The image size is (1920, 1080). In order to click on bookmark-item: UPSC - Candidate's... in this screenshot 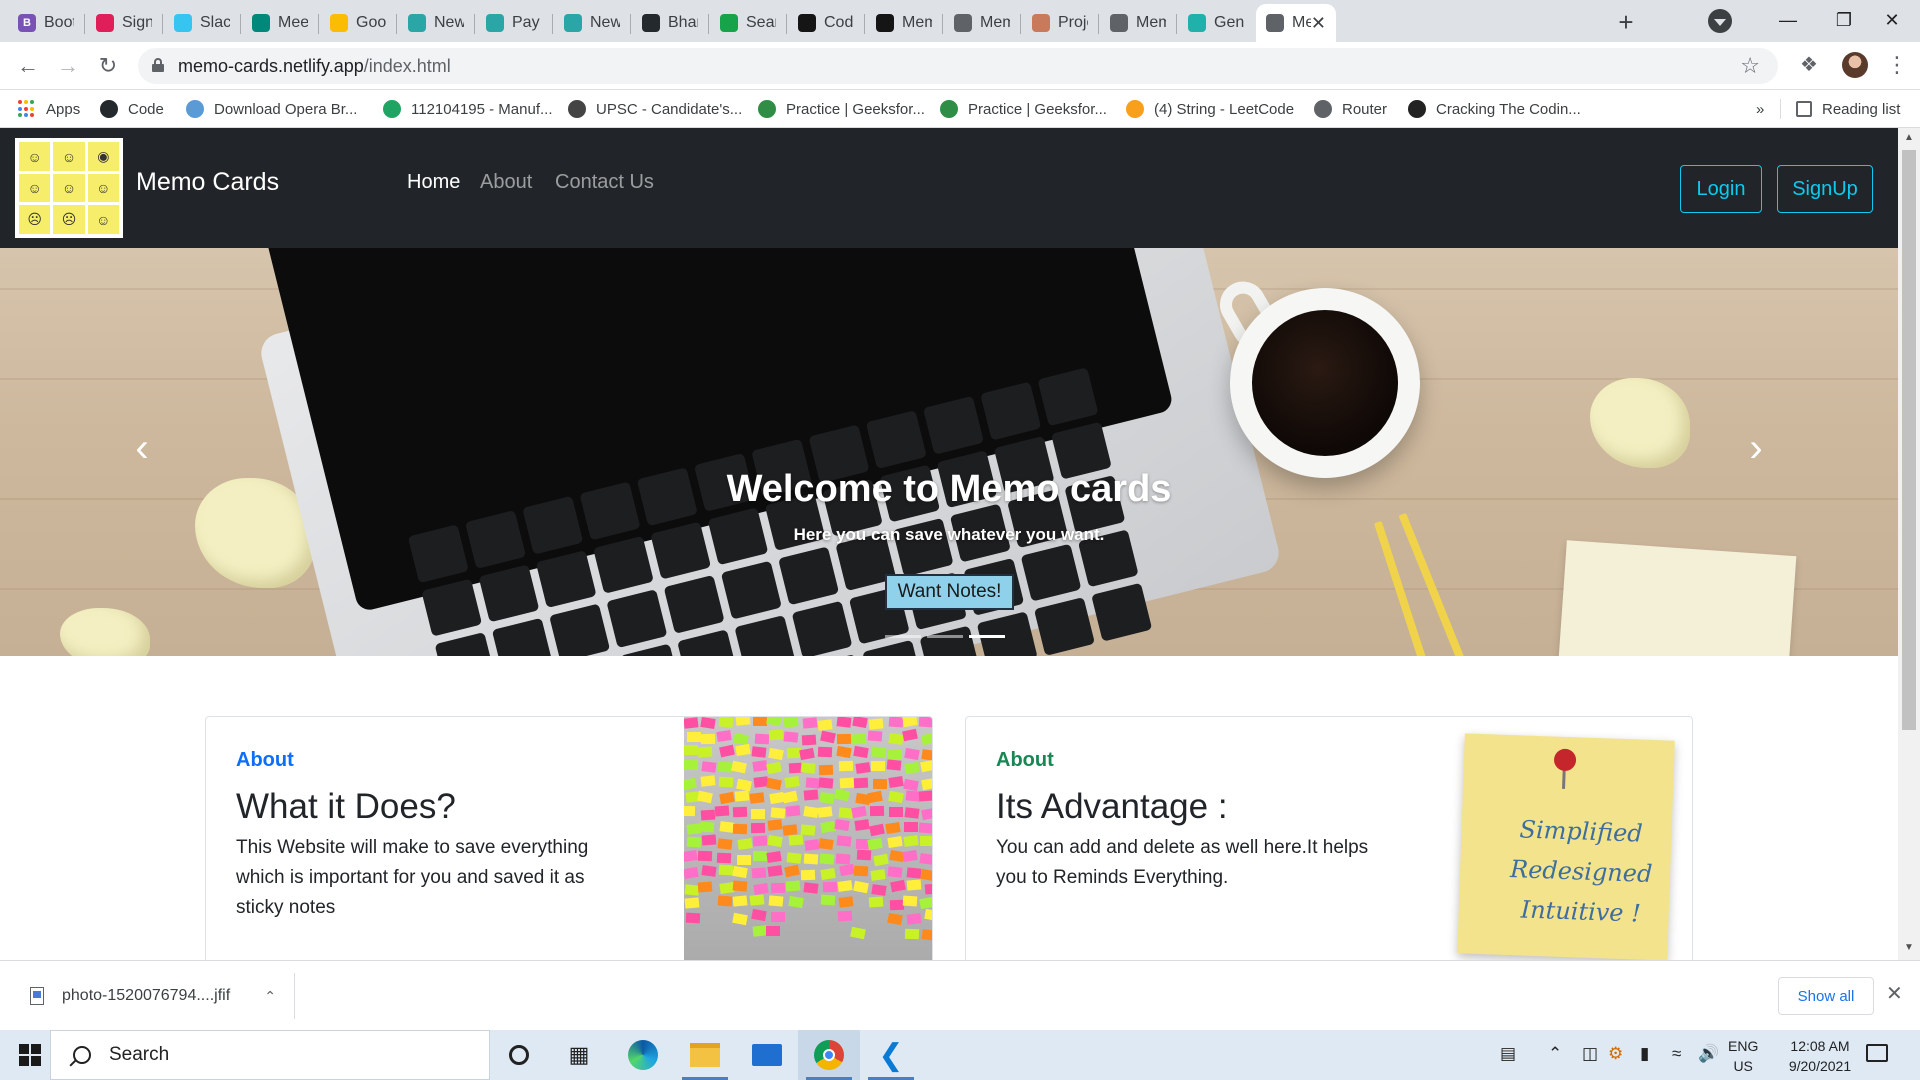, I will do `click(655, 109)`.